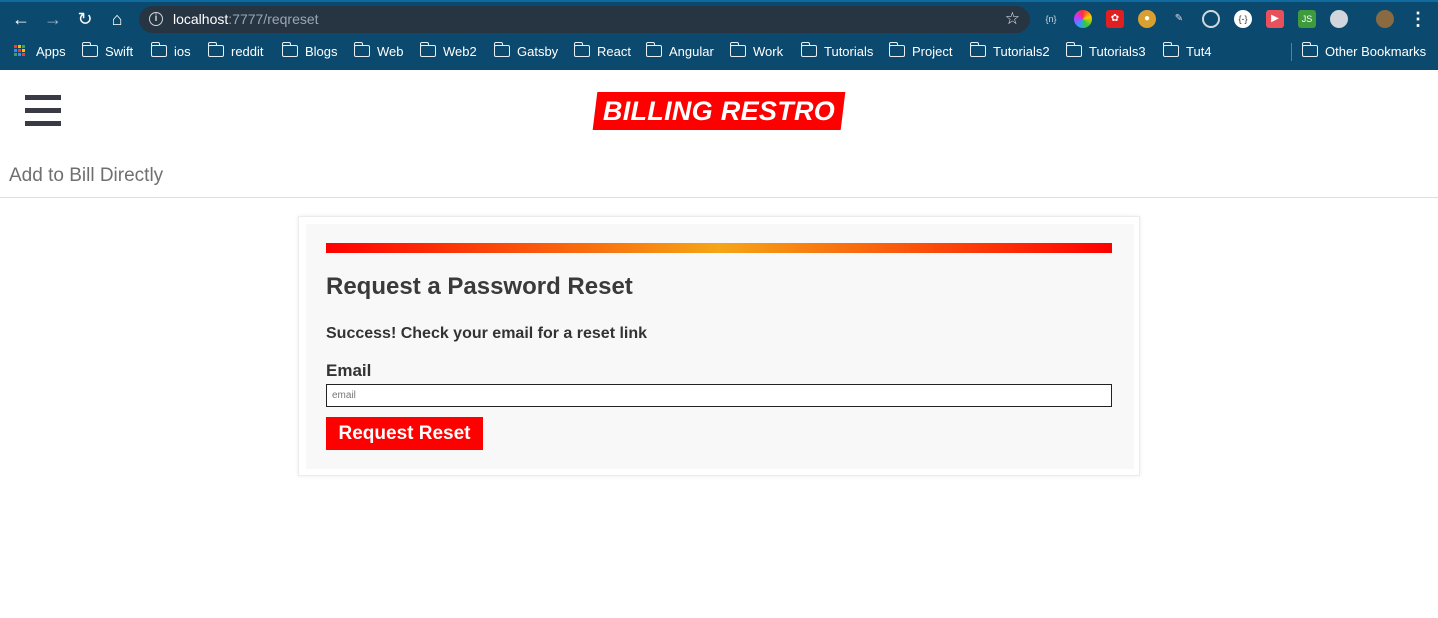 Image resolution: width=1438 pixels, height=618 pixels. Describe the element at coordinates (479, 286) in the screenshot. I see `form-title: Request a Password Reset` at that location.